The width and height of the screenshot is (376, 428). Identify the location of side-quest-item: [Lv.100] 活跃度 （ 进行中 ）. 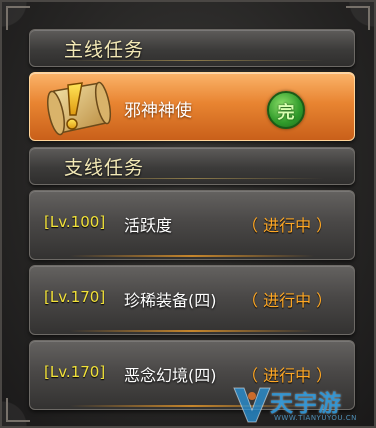
(192, 225).